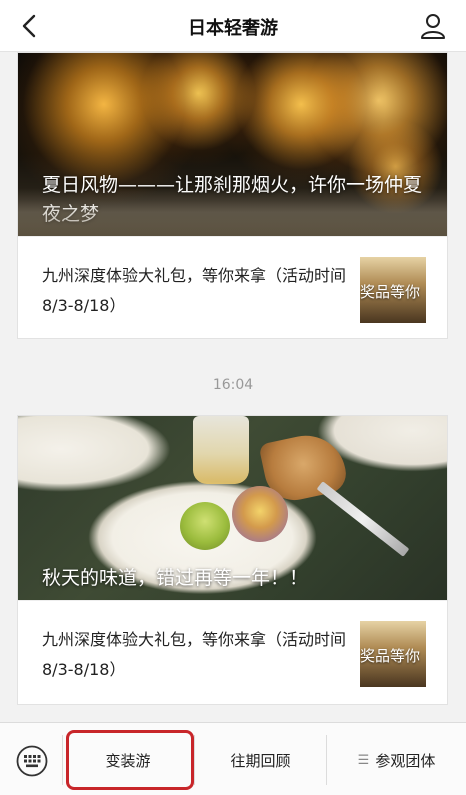  Describe the element at coordinates (260, 514) in the screenshot. I see `cake-decoration` at that location.